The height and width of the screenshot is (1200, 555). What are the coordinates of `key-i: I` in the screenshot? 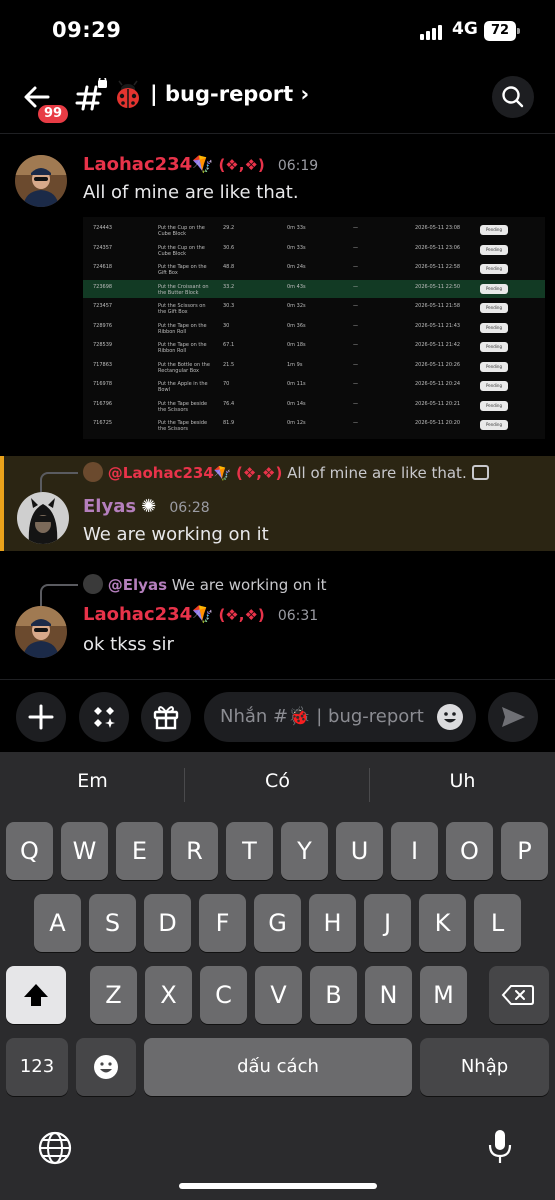 It's located at (414, 851).